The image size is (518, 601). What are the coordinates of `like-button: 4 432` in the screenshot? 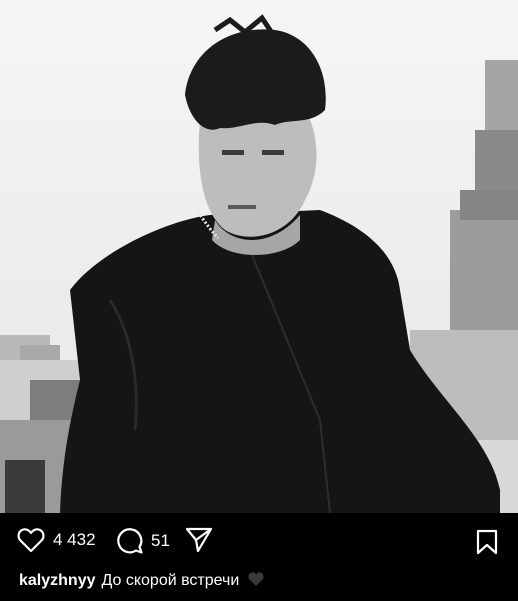 It's located at (56, 540).